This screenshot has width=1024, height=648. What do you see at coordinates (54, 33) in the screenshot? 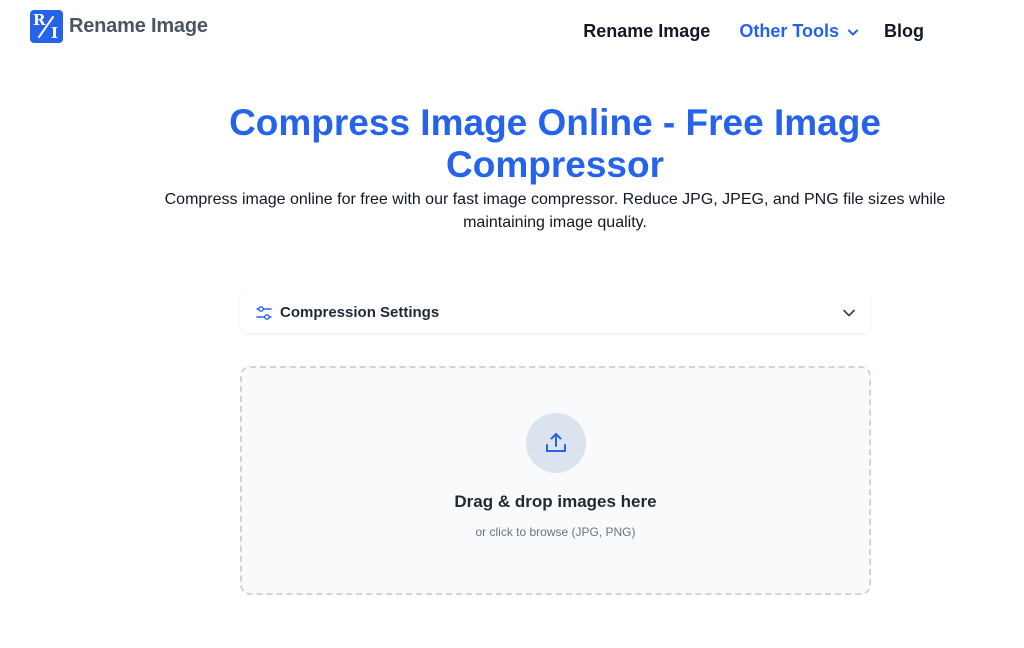
I see `logo-mark-i: I` at bounding box center [54, 33].